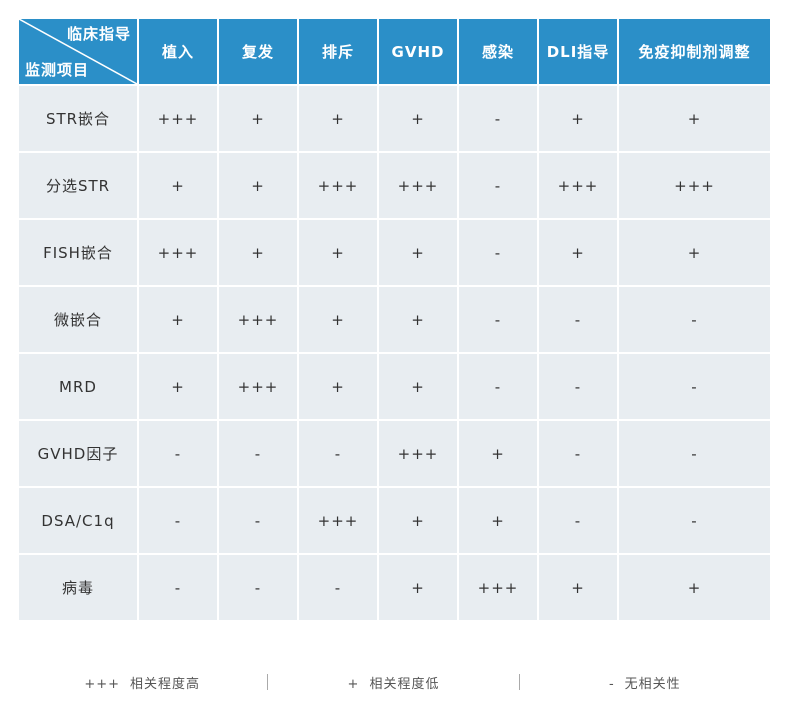  I want to click on table-row: 微嵌合 + +++ + + - - -, so click(394, 319).